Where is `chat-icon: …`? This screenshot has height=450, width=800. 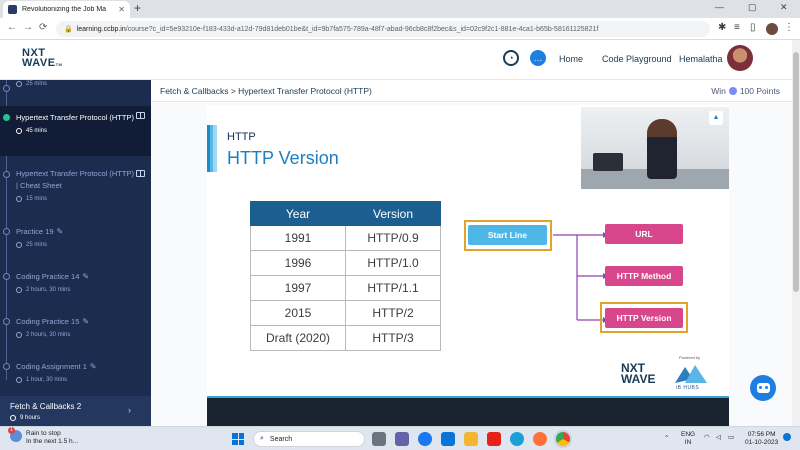
chat-icon: … is located at coordinates (538, 58).